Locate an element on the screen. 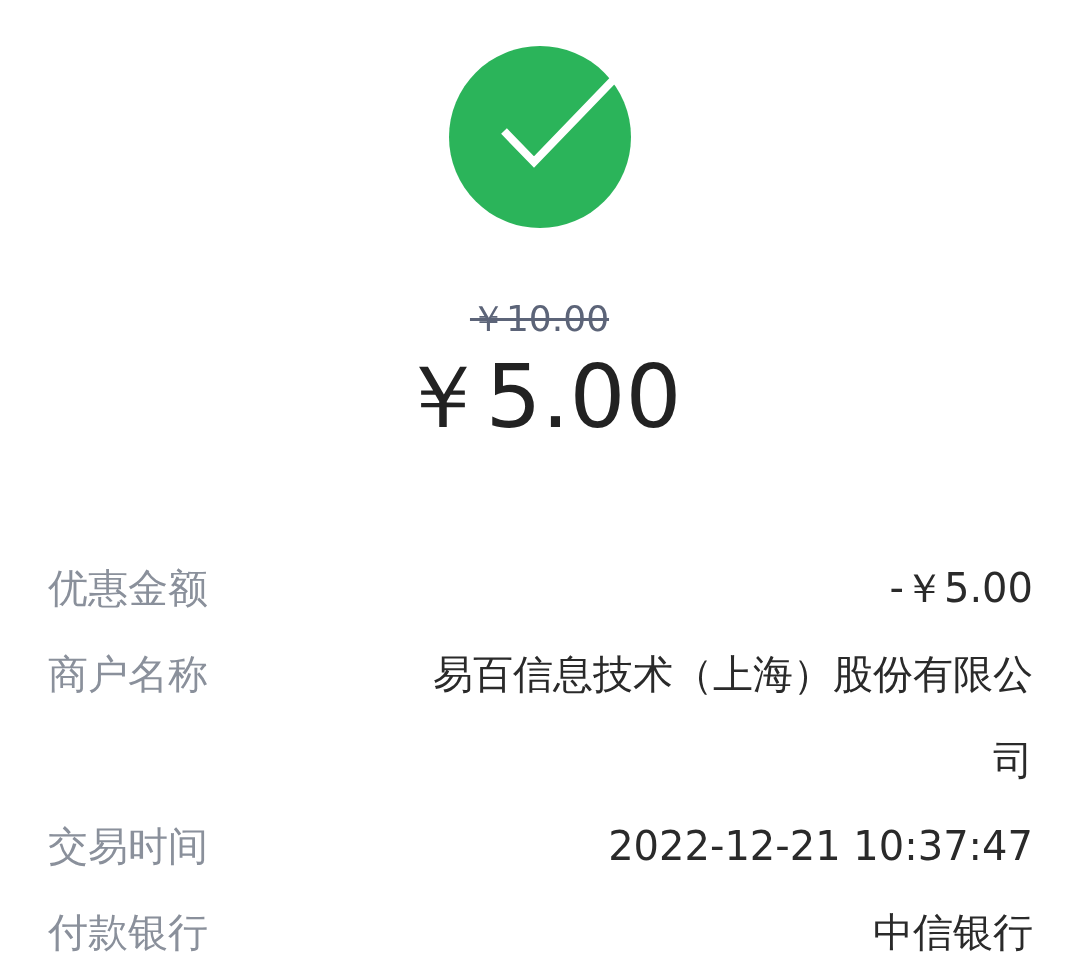  detail-label: 付款银行 is located at coordinates (128, 932).